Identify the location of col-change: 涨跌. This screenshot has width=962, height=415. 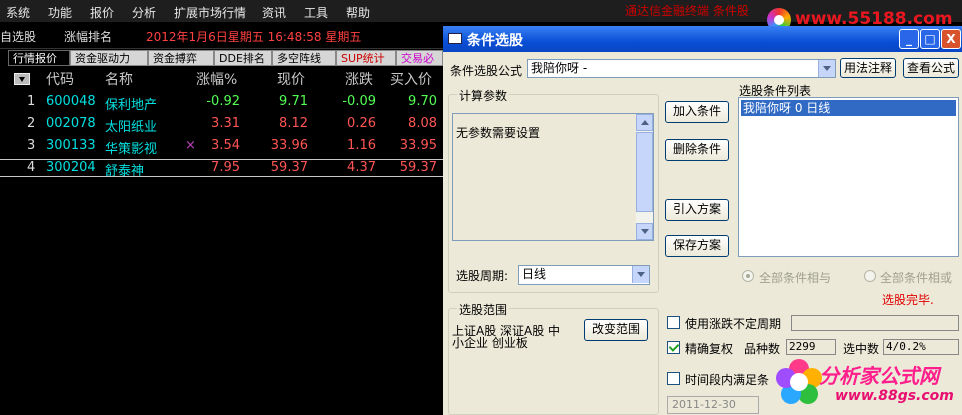
(359, 79).